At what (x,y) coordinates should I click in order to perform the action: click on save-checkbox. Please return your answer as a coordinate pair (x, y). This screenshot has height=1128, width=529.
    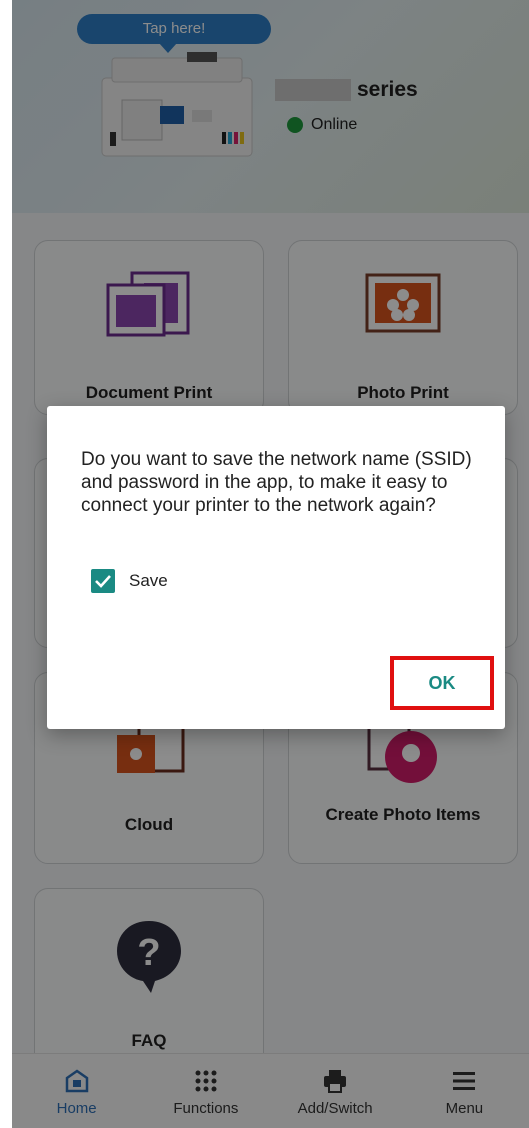
    Looking at the image, I should click on (103, 581).